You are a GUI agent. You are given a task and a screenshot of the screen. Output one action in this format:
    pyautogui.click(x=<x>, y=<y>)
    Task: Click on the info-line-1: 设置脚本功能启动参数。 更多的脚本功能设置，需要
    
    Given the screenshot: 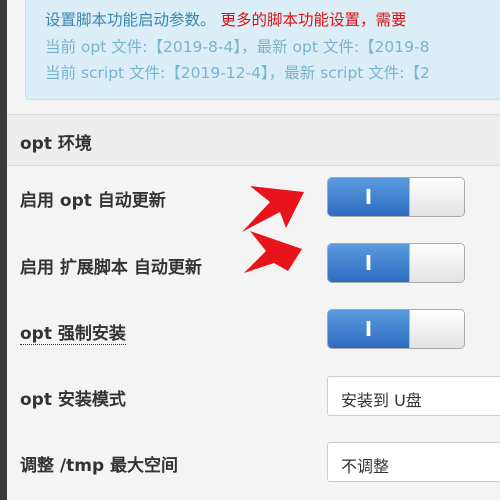 What is the action you would take?
    pyautogui.click(x=225, y=19)
    